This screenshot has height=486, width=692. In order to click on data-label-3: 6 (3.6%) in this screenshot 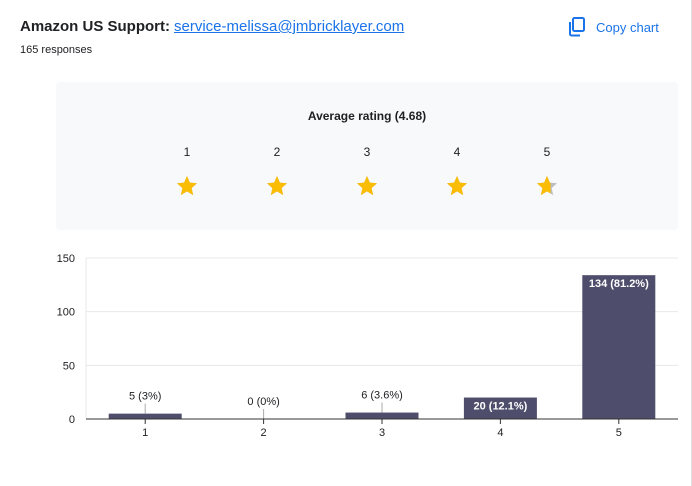, I will do `click(382, 396)`.